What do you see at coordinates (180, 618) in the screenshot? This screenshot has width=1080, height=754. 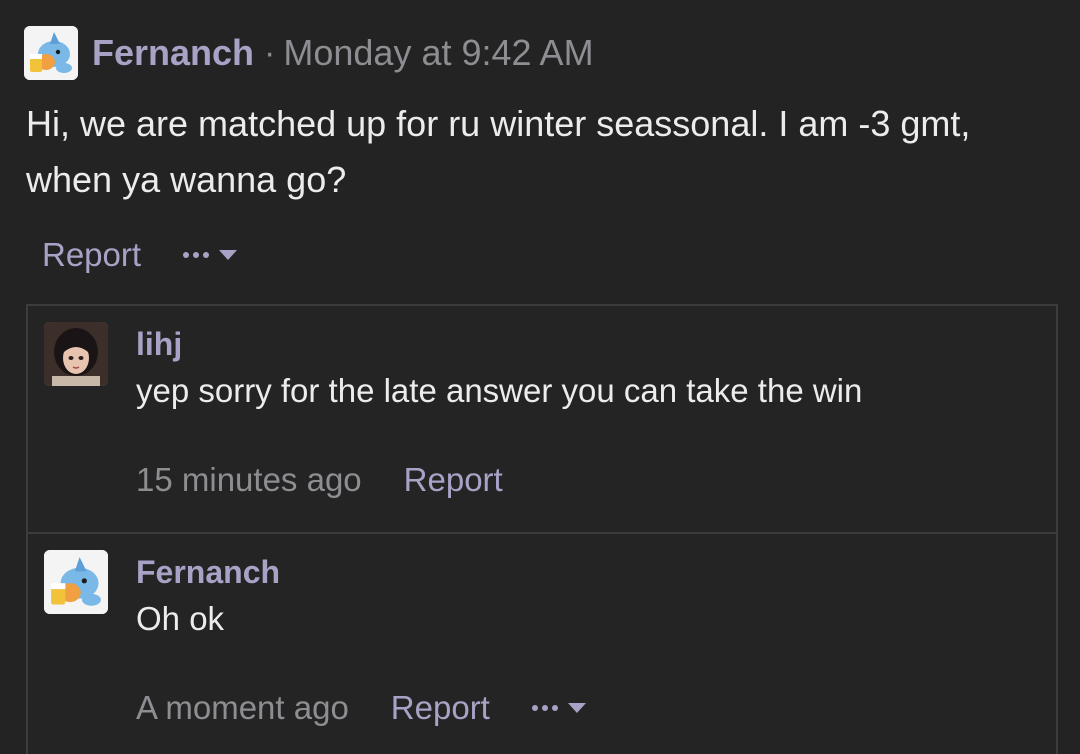 I see `comment-text: Oh ok` at bounding box center [180, 618].